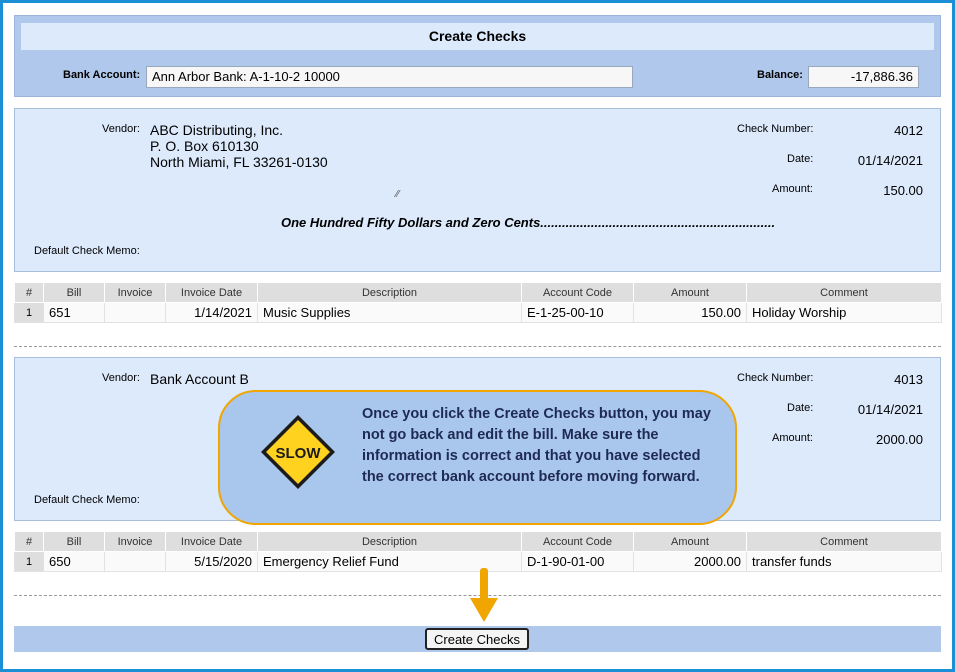 This screenshot has height=672, width=955. What do you see at coordinates (690, 561) in the screenshot?
I see `cell-amount: 2000.00` at bounding box center [690, 561].